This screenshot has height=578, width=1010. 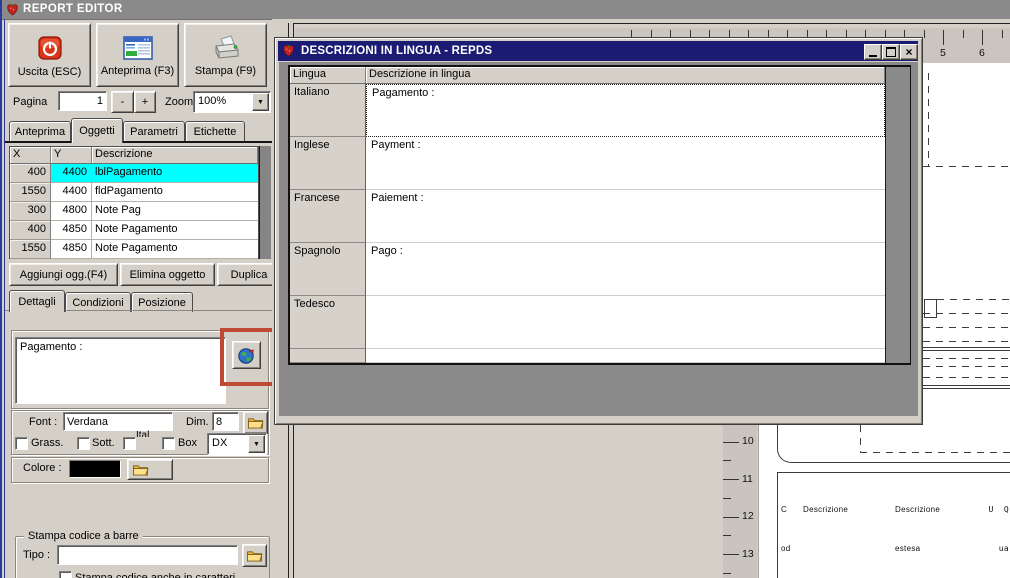 I want to click on dialog-minimize-button, so click(x=873, y=52).